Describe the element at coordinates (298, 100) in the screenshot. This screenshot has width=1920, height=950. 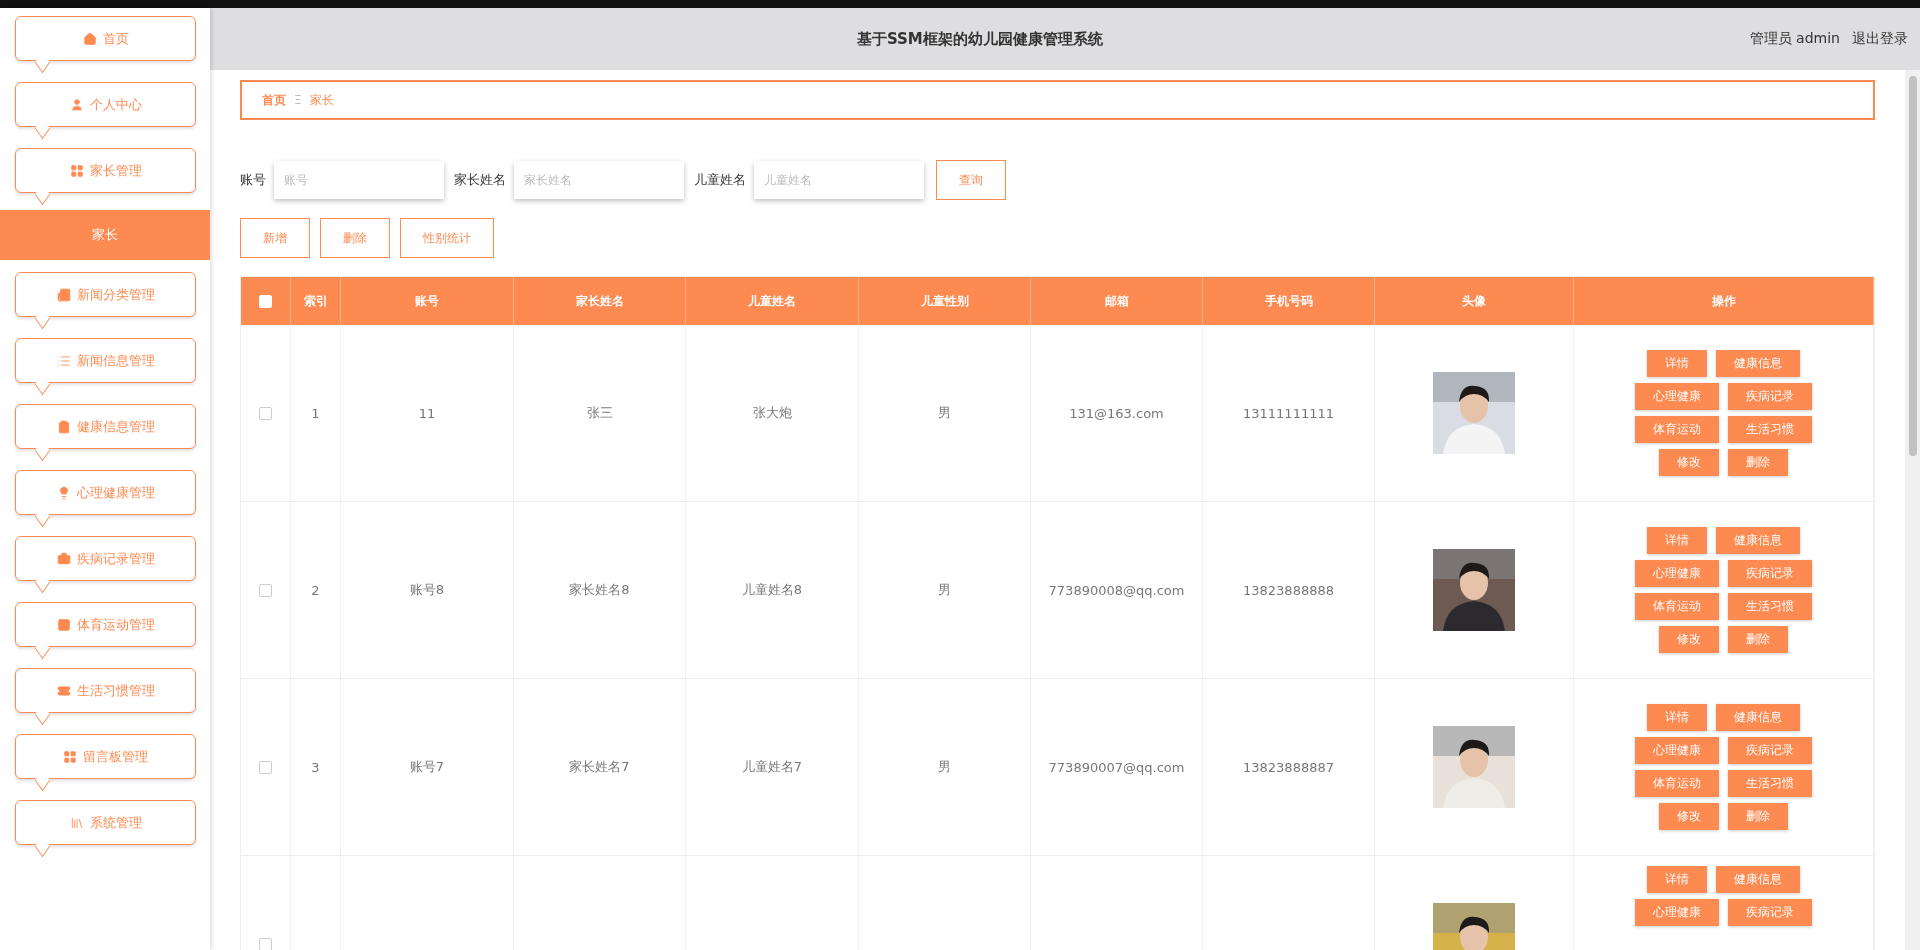
I see `breadcrumb-separator: Ξ` at that location.